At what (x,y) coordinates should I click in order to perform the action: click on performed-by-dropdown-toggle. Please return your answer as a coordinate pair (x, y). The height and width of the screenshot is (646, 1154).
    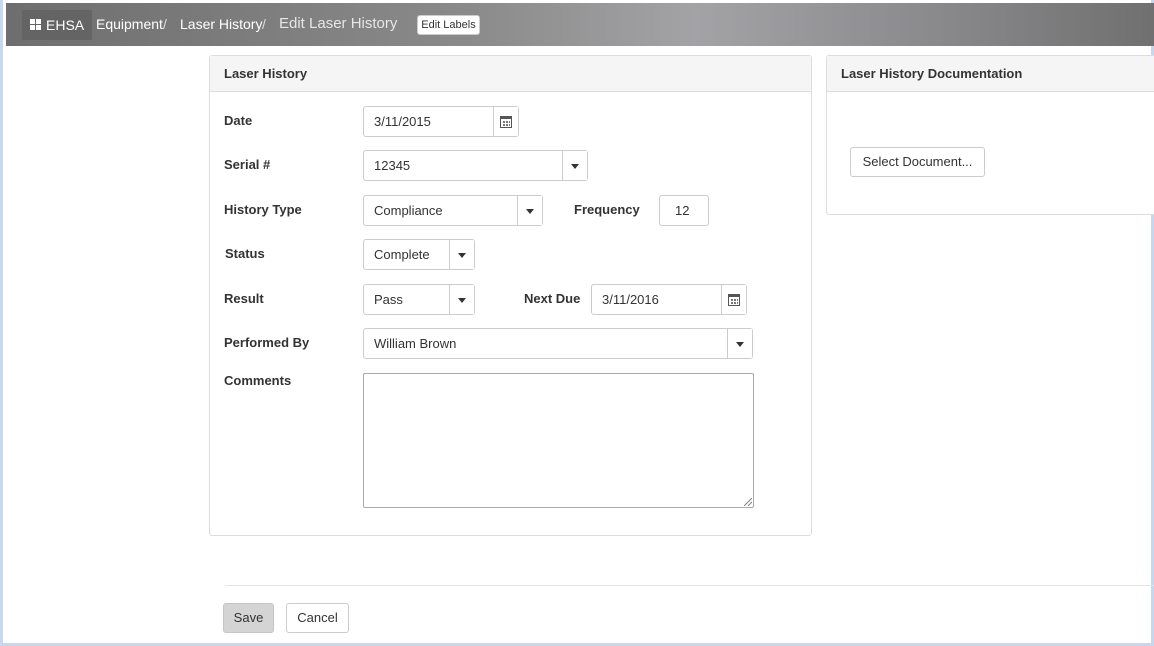
    Looking at the image, I should click on (739, 343).